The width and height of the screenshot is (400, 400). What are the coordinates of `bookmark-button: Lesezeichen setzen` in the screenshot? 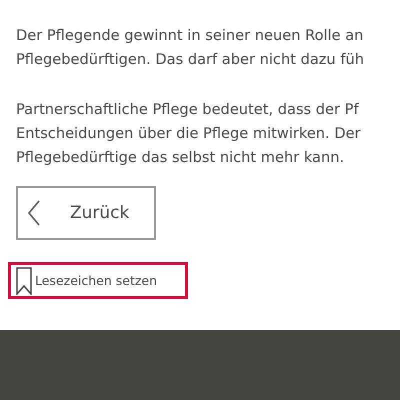 It's located at (98, 280).